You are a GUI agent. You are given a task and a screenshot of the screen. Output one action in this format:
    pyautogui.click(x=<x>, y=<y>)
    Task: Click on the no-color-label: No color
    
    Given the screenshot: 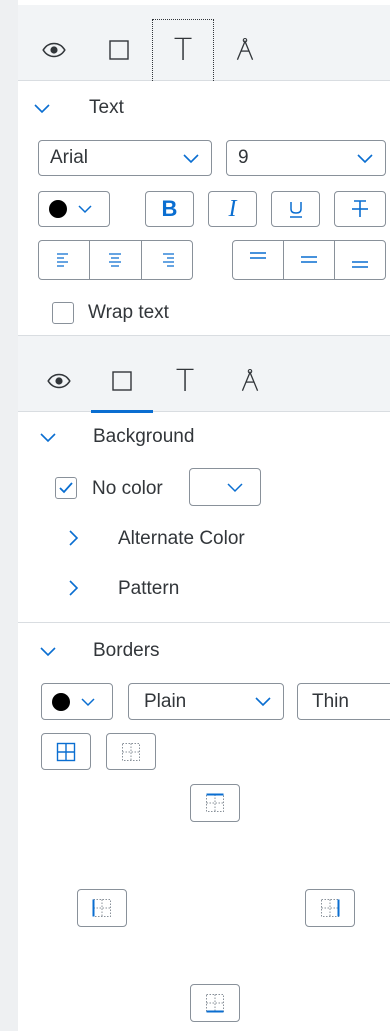 What is the action you would take?
    pyautogui.click(x=127, y=488)
    